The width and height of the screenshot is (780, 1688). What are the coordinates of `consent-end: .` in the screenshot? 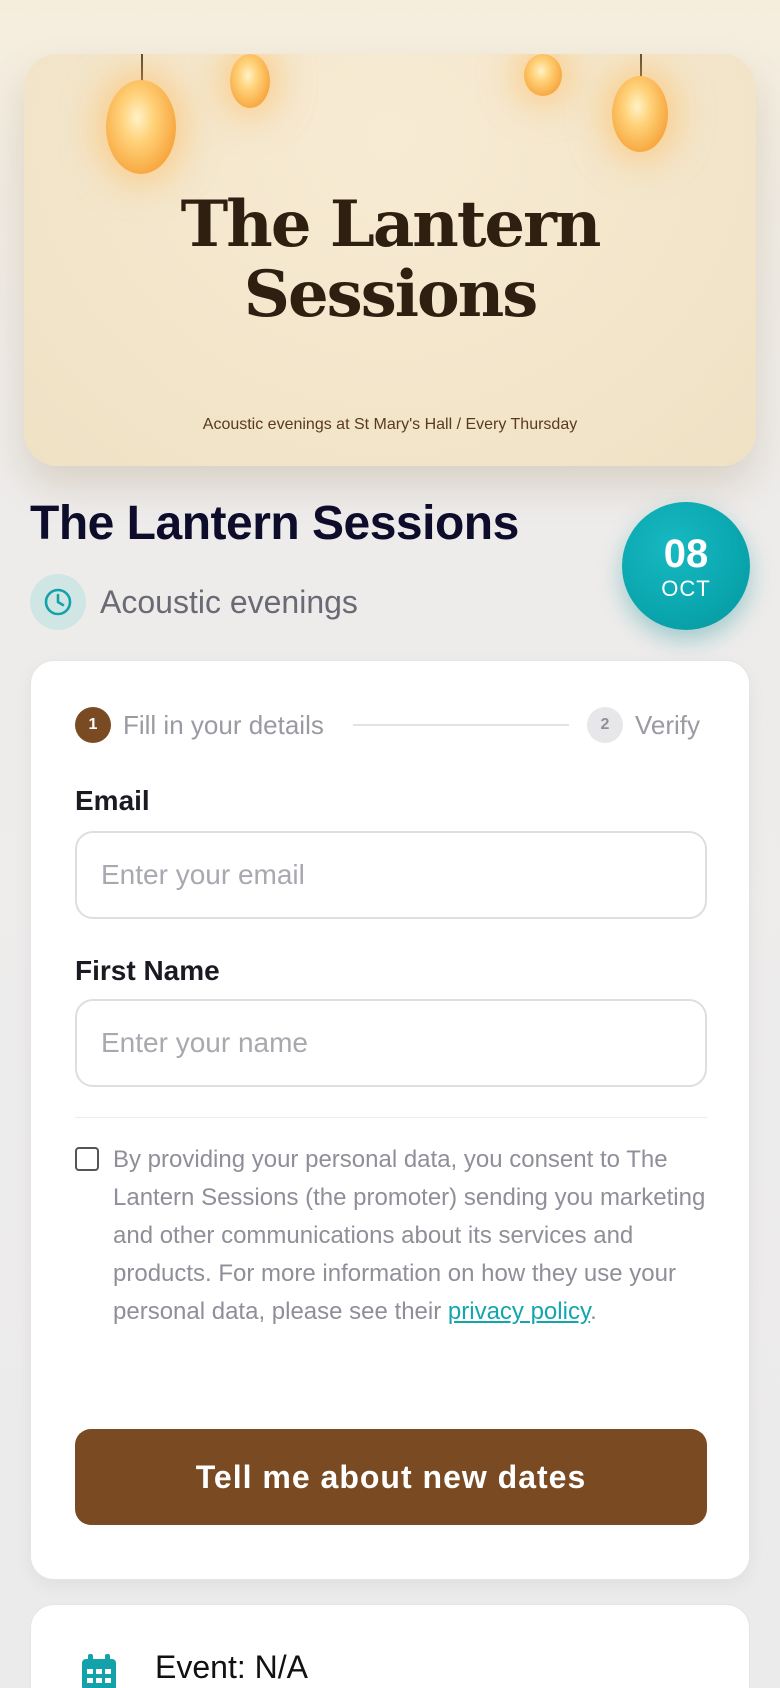 It's located at (593, 1311).